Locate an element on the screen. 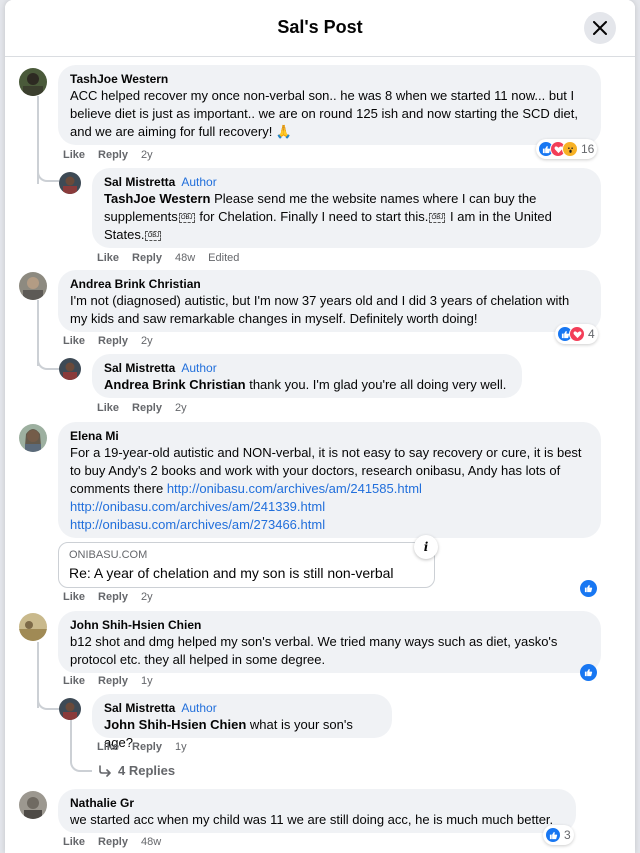 This screenshot has height=853, width=640. dialog-title: Sal's Post is located at coordinates (320, 27).